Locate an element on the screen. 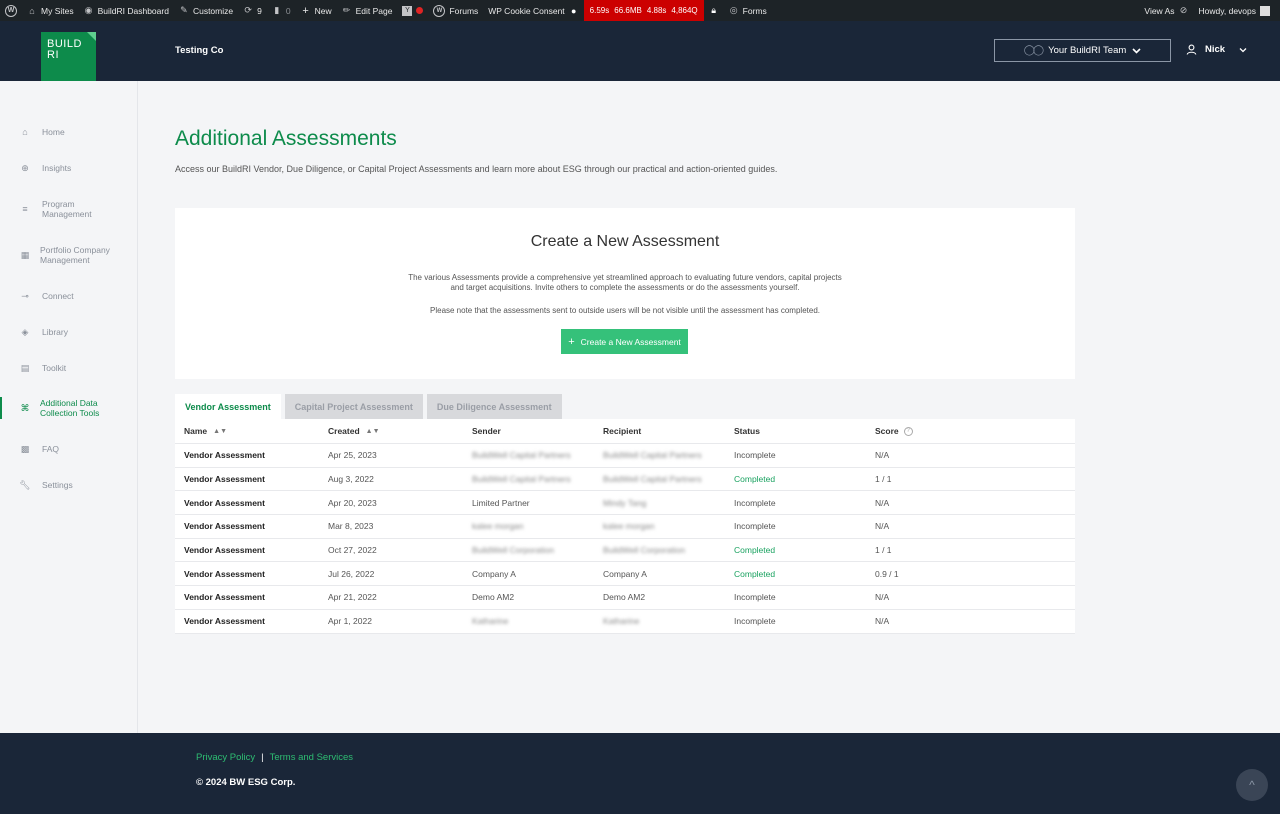 This screenshot has height=814, width=1280. copyright: © 2024 BW ESG Corp. is located at coordinates (246, 782).